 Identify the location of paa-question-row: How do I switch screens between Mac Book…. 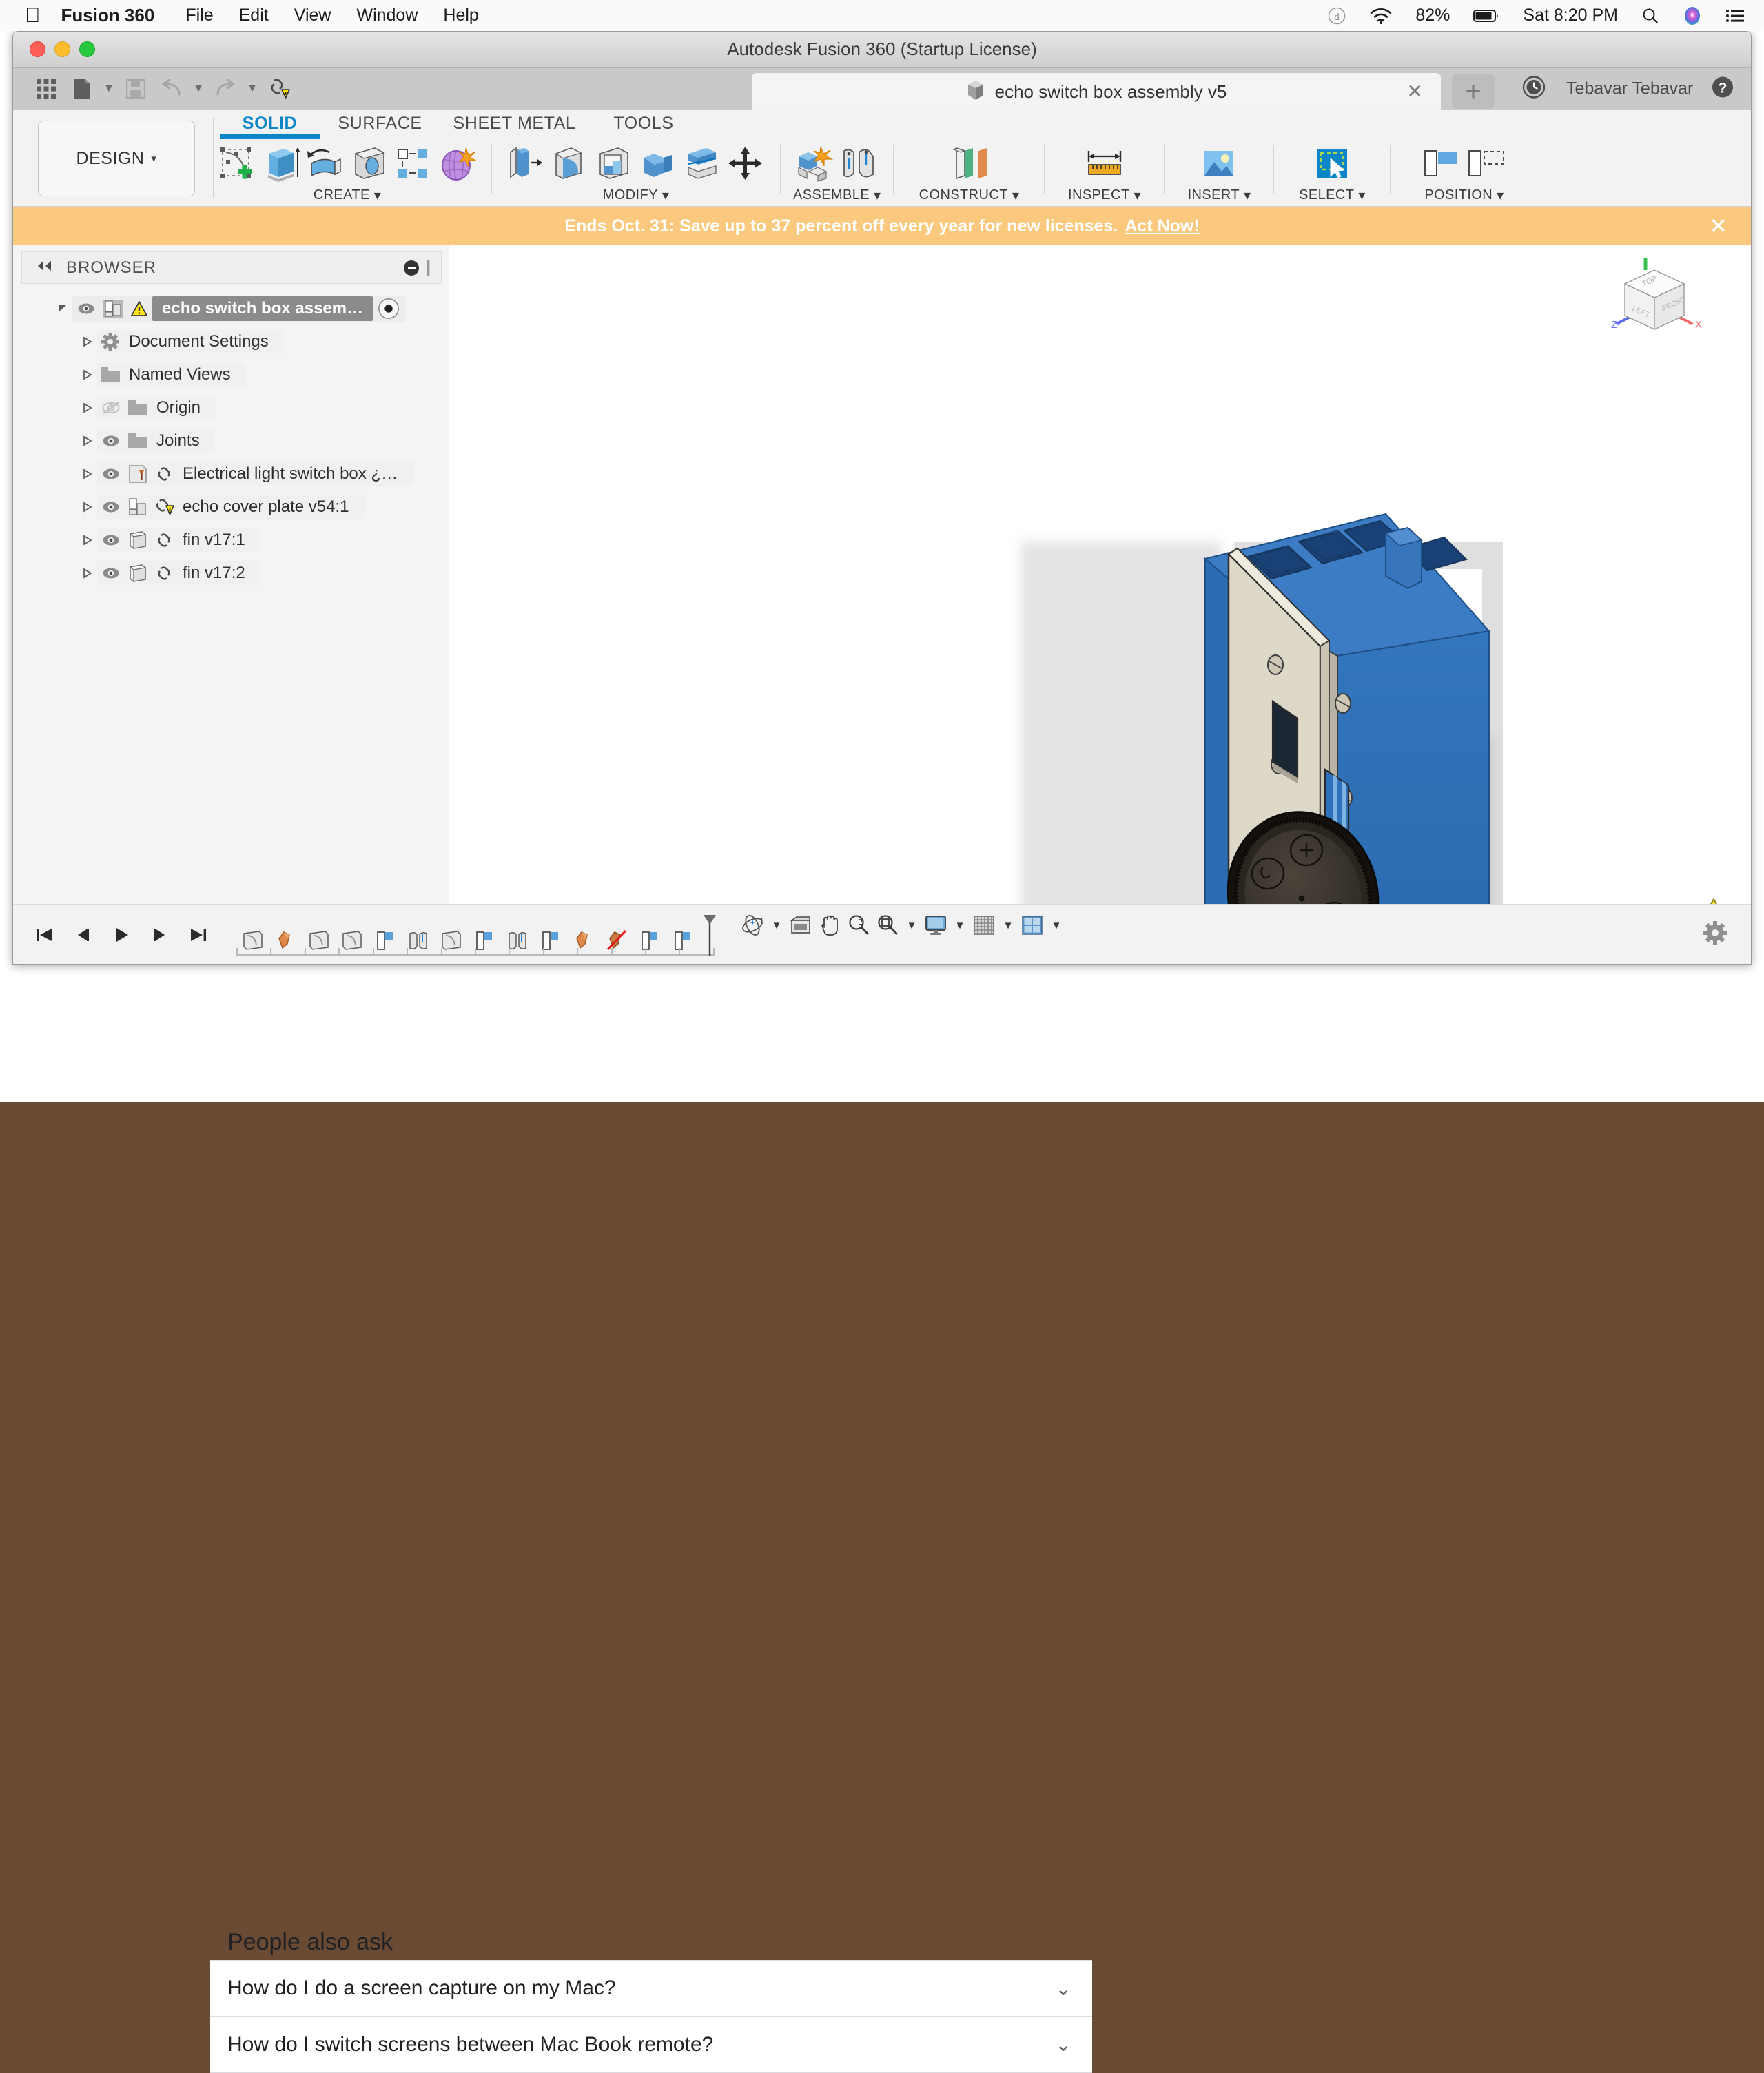
(651, 2045).